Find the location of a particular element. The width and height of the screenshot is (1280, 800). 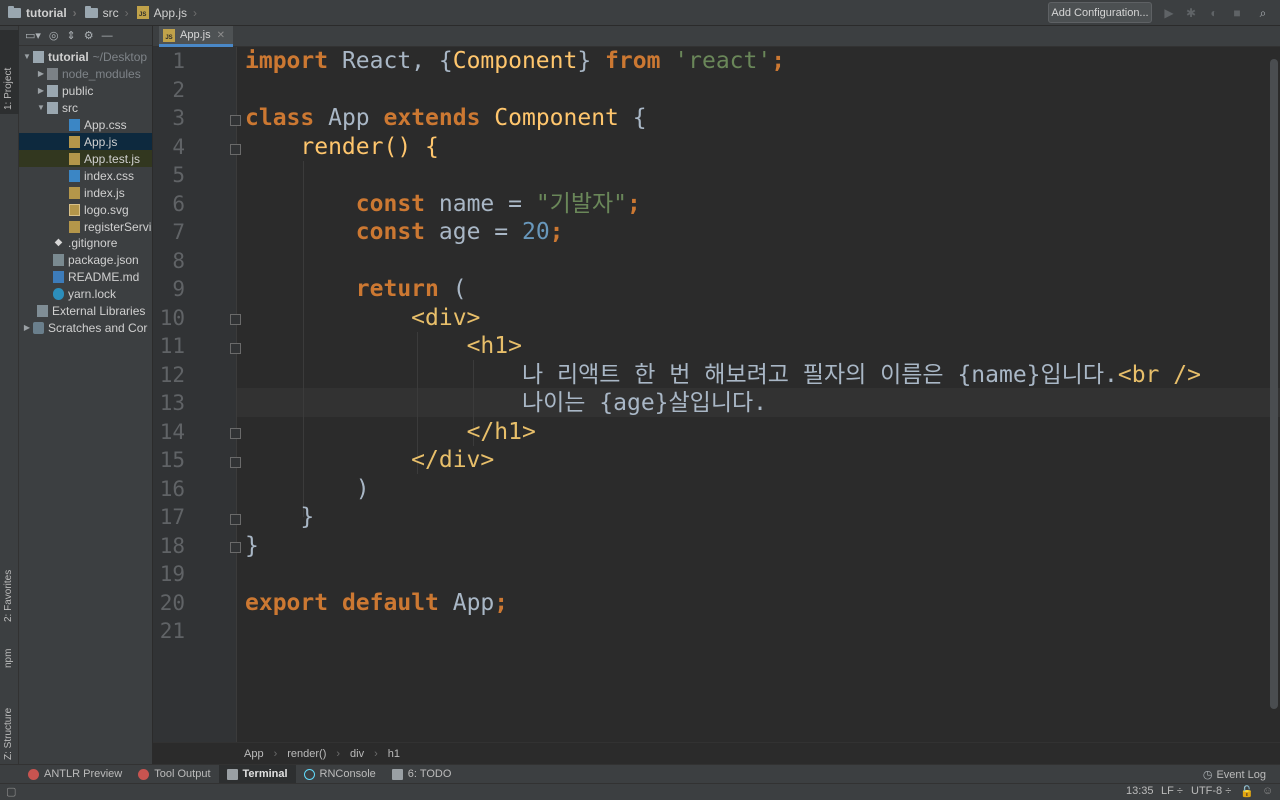

tree-item-app-test-js: App.test.js is located at coordinates (85, 158).